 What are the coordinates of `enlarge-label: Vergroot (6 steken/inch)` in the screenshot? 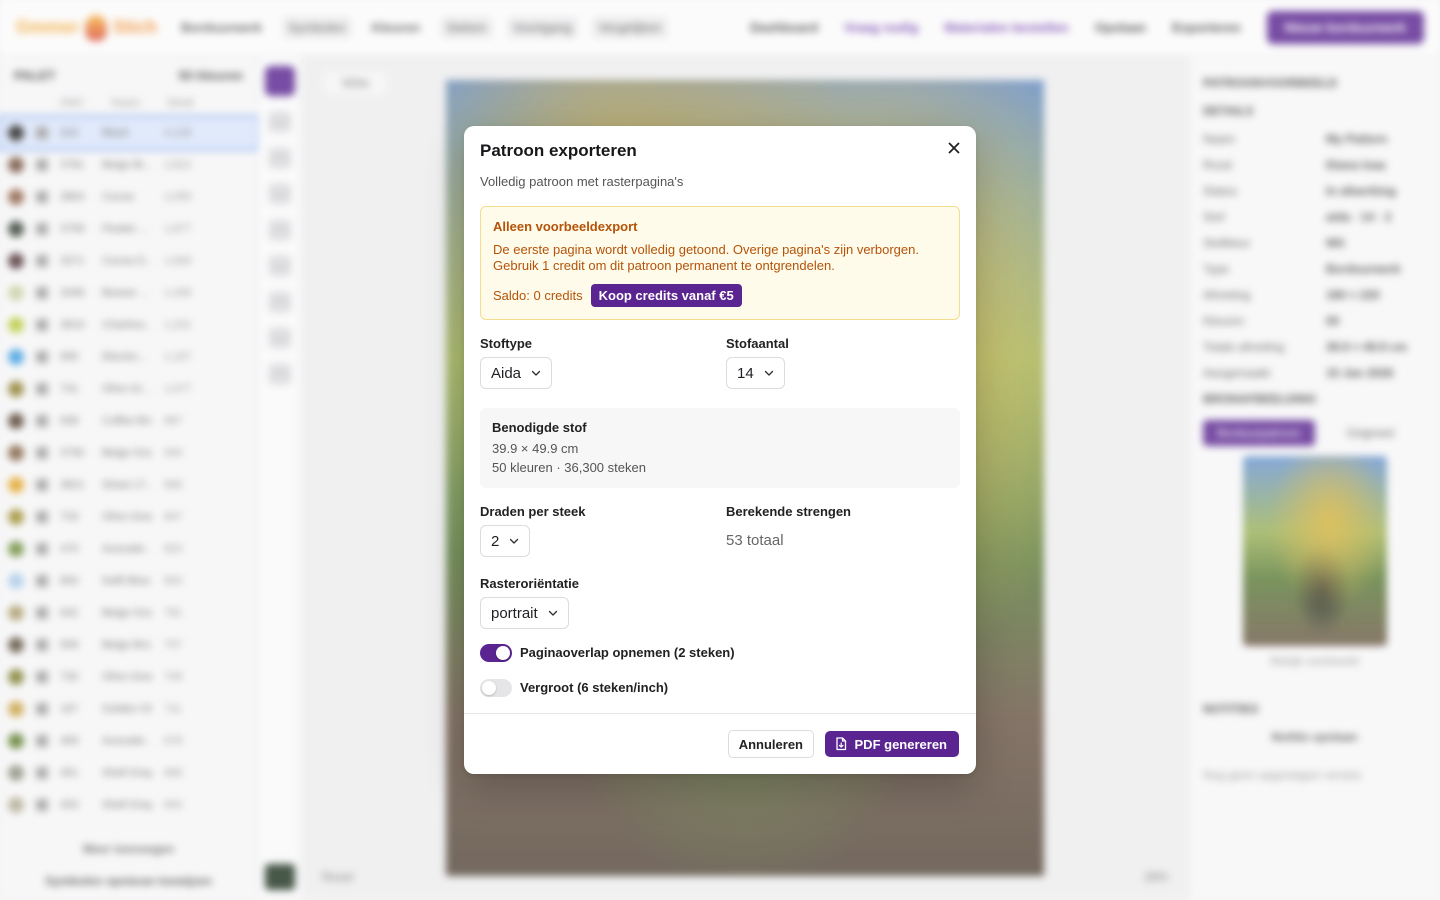 It's located at (594, 687).